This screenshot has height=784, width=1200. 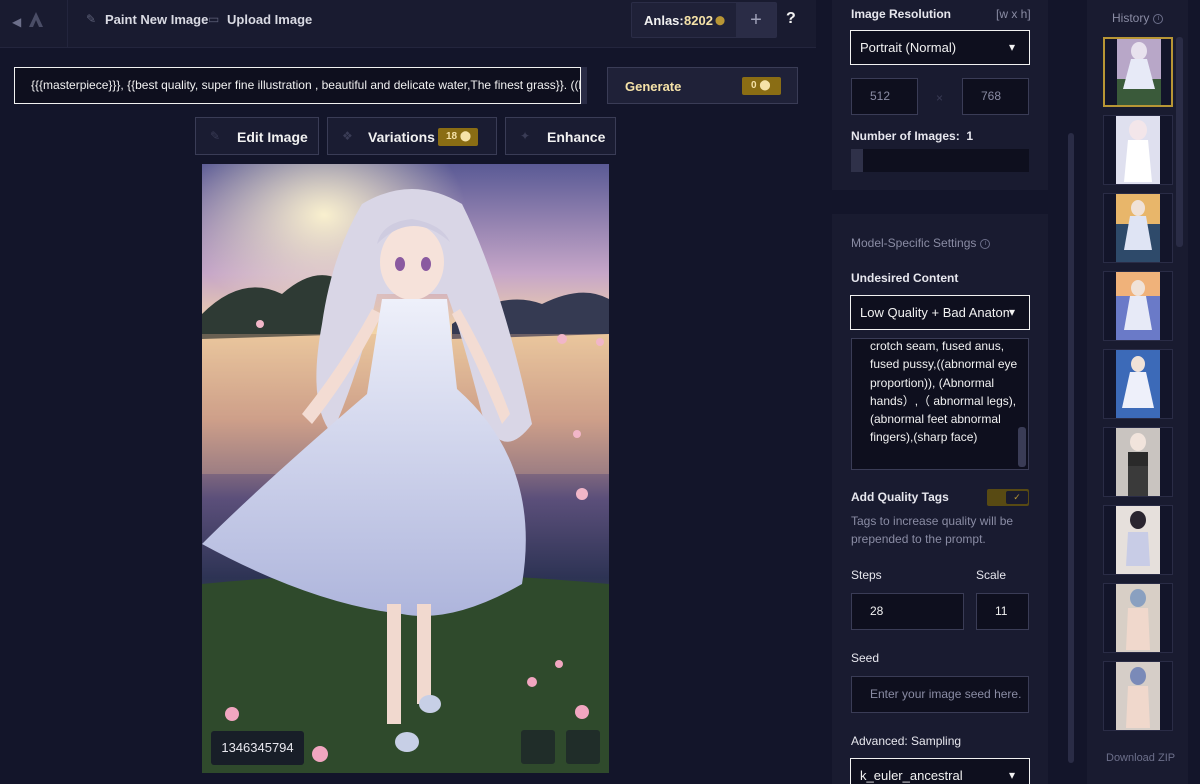 I want to click on generate-button: Generate 0 ⬤, so click(x=702, y=85).